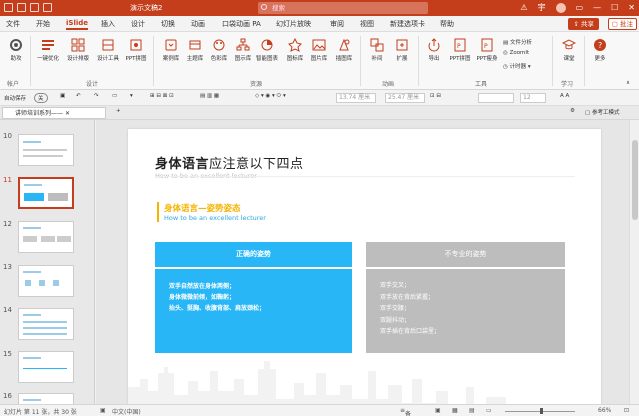 This screenshot has height=416, width=639. I want to click on ppt-puzzle-tool-button: P PPT拼图, so click(460, 50).